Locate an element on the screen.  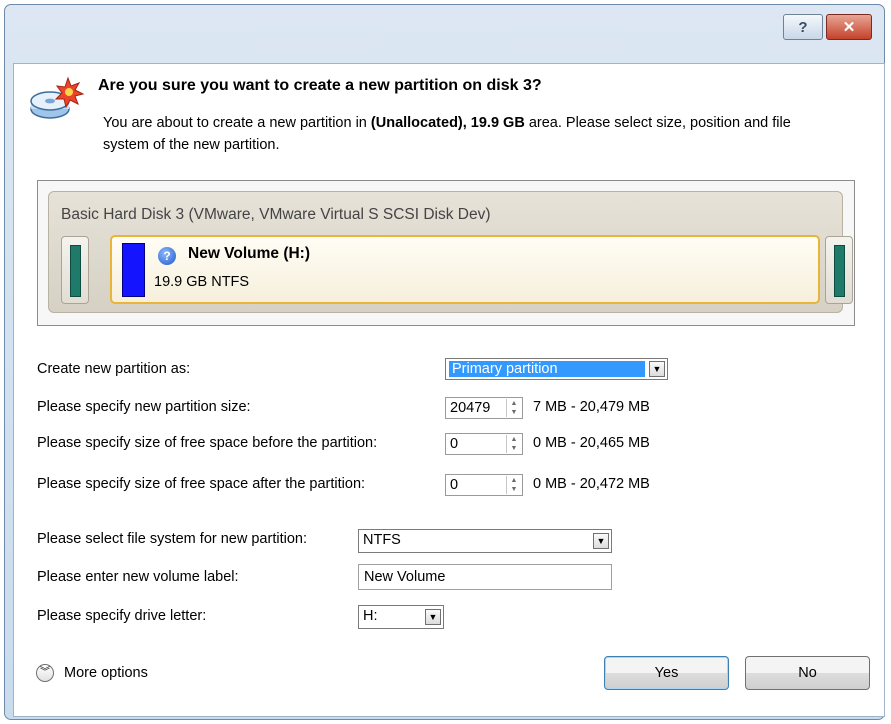
help-circle-icon: ? is located at coordinates (167, 256).